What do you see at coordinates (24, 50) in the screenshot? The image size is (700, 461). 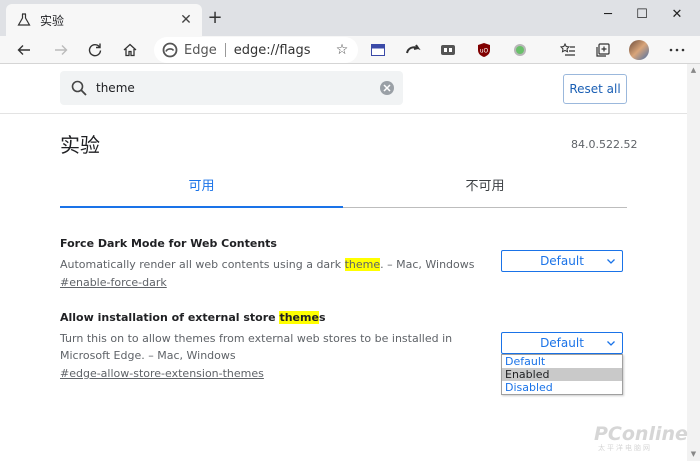 I see `back-button` at bounding box center [24, 50].